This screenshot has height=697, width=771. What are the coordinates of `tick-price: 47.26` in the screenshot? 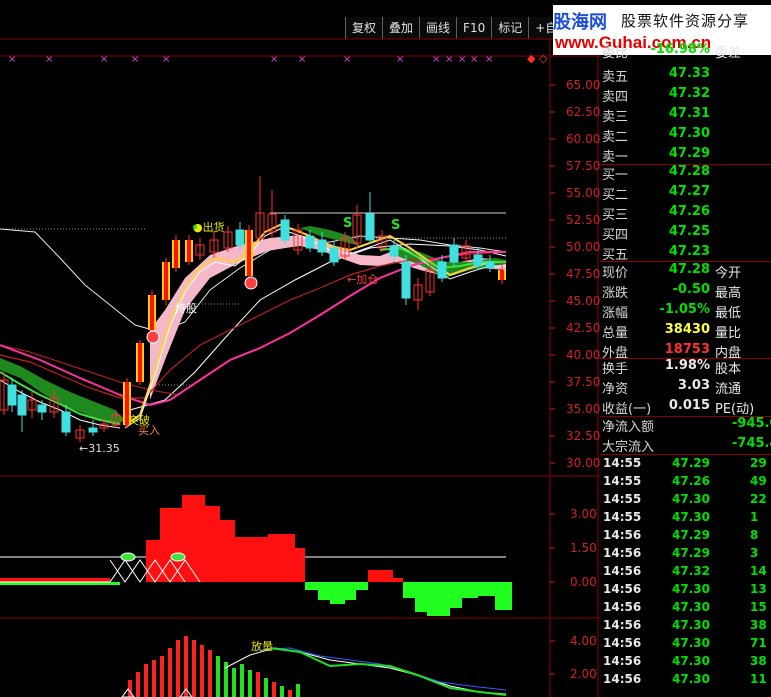 It's located at (691, 481).